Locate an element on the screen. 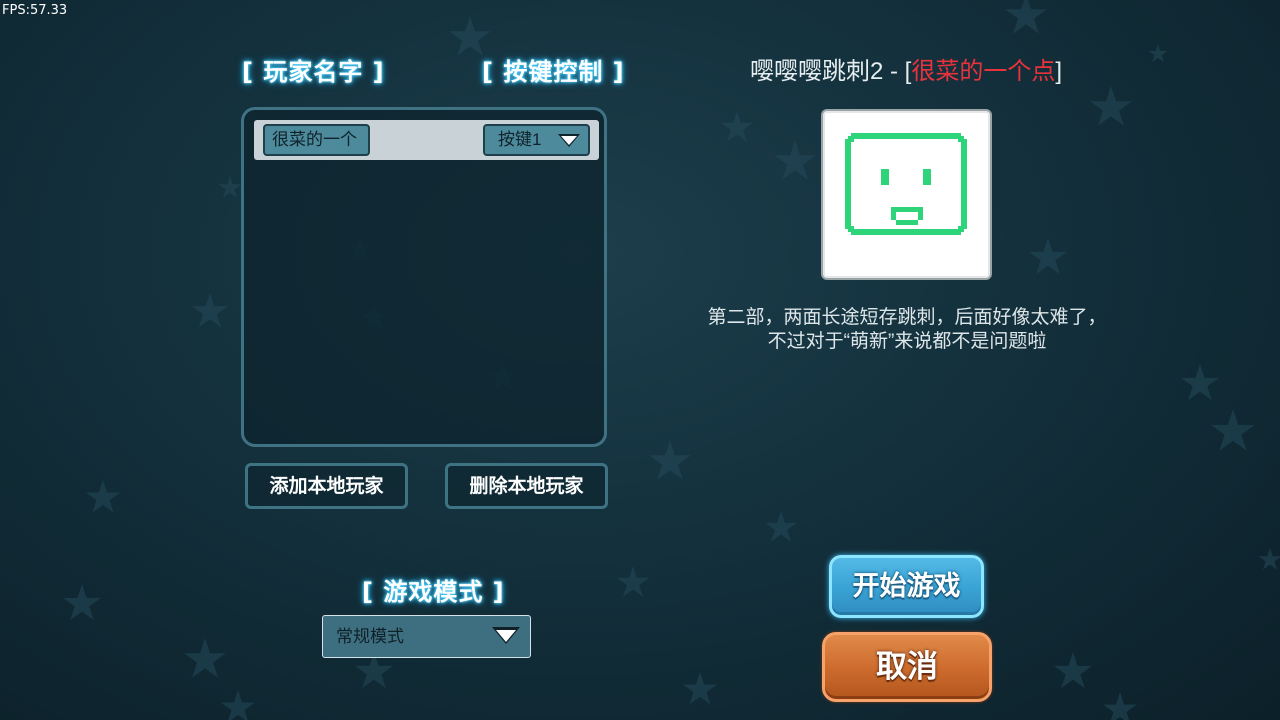  game-mode-label: 常规模式 is located at coordinates (370, 636).